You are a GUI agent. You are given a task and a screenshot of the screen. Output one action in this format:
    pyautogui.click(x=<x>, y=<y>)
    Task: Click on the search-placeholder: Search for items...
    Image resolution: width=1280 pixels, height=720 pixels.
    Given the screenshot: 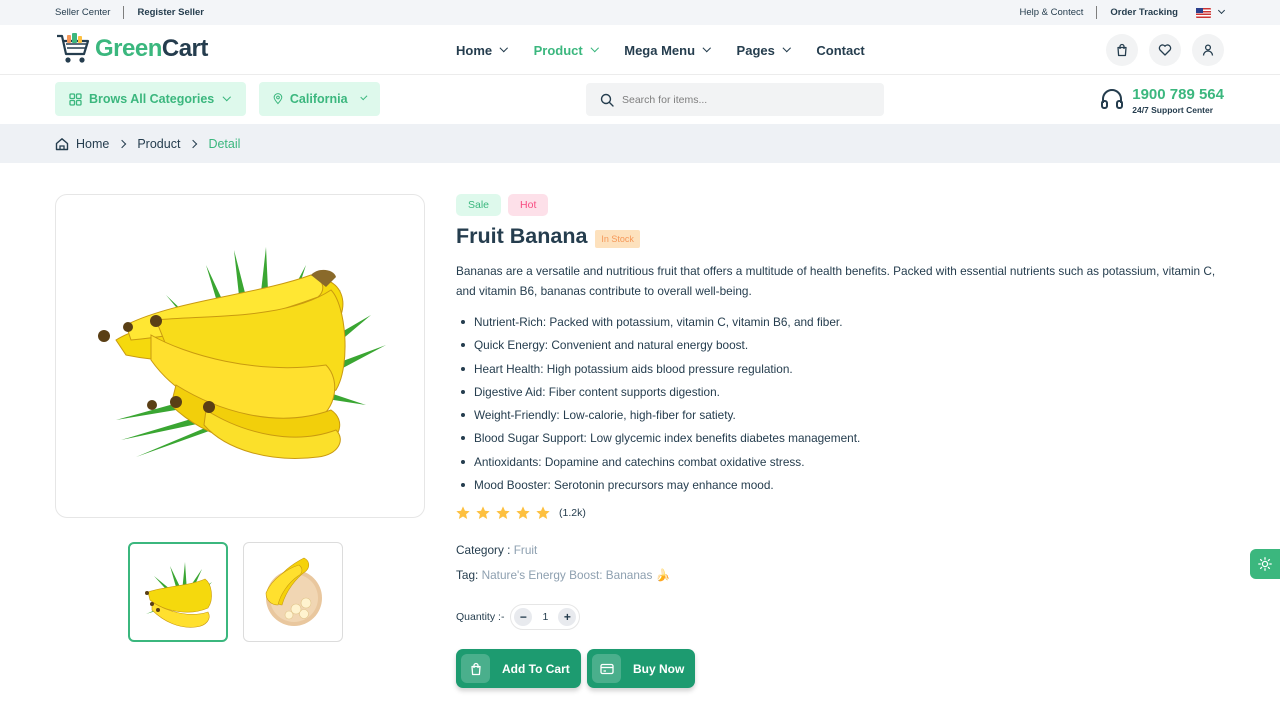 What is the action you would take?
    pyautogui.click(x=665, y=99)
    